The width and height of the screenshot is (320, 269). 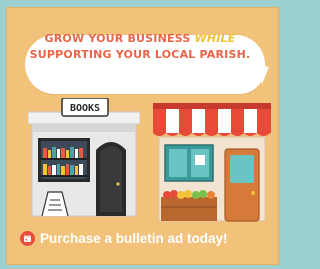 I want to click on call-to-action: Purchase a bulletin ad today!, so click(x=124, y=238).